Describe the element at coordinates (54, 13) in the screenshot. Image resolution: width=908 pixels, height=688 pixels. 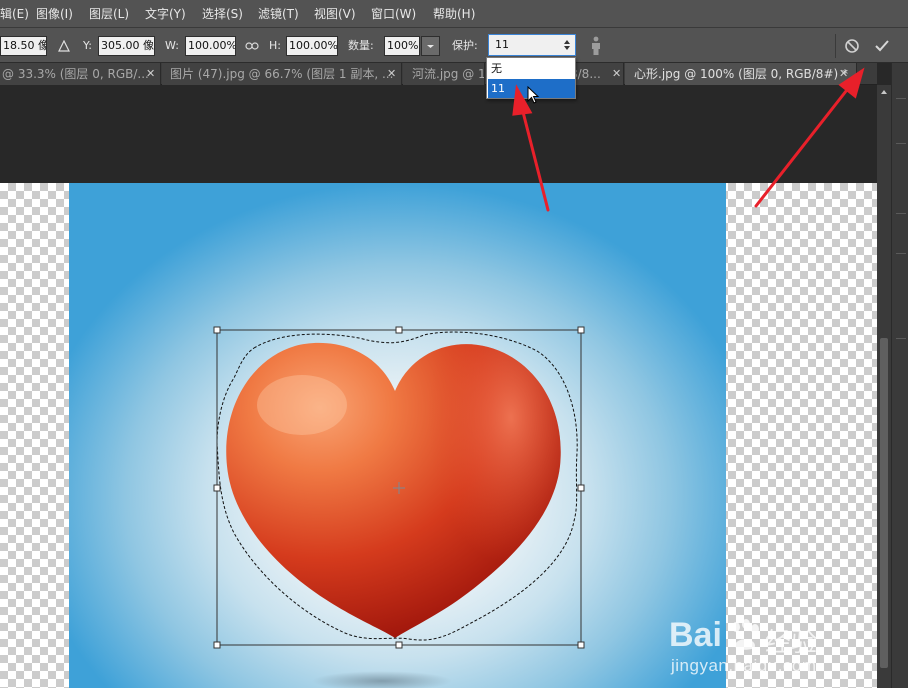
I see `menu-image: 图像(I)` at that location.